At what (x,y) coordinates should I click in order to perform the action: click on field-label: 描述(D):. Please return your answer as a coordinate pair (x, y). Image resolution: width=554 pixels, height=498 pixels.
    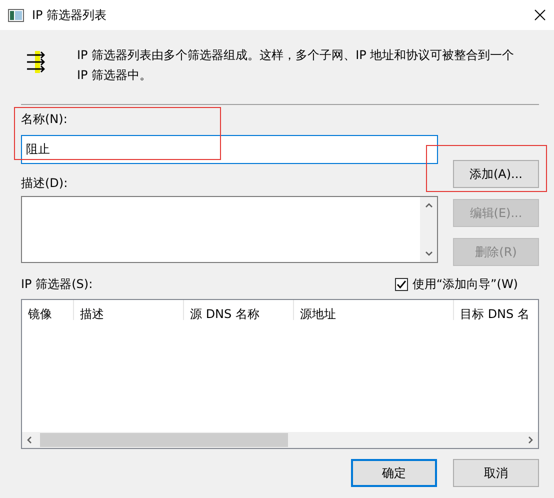
    Looking at the image, I should click on (45, 183).